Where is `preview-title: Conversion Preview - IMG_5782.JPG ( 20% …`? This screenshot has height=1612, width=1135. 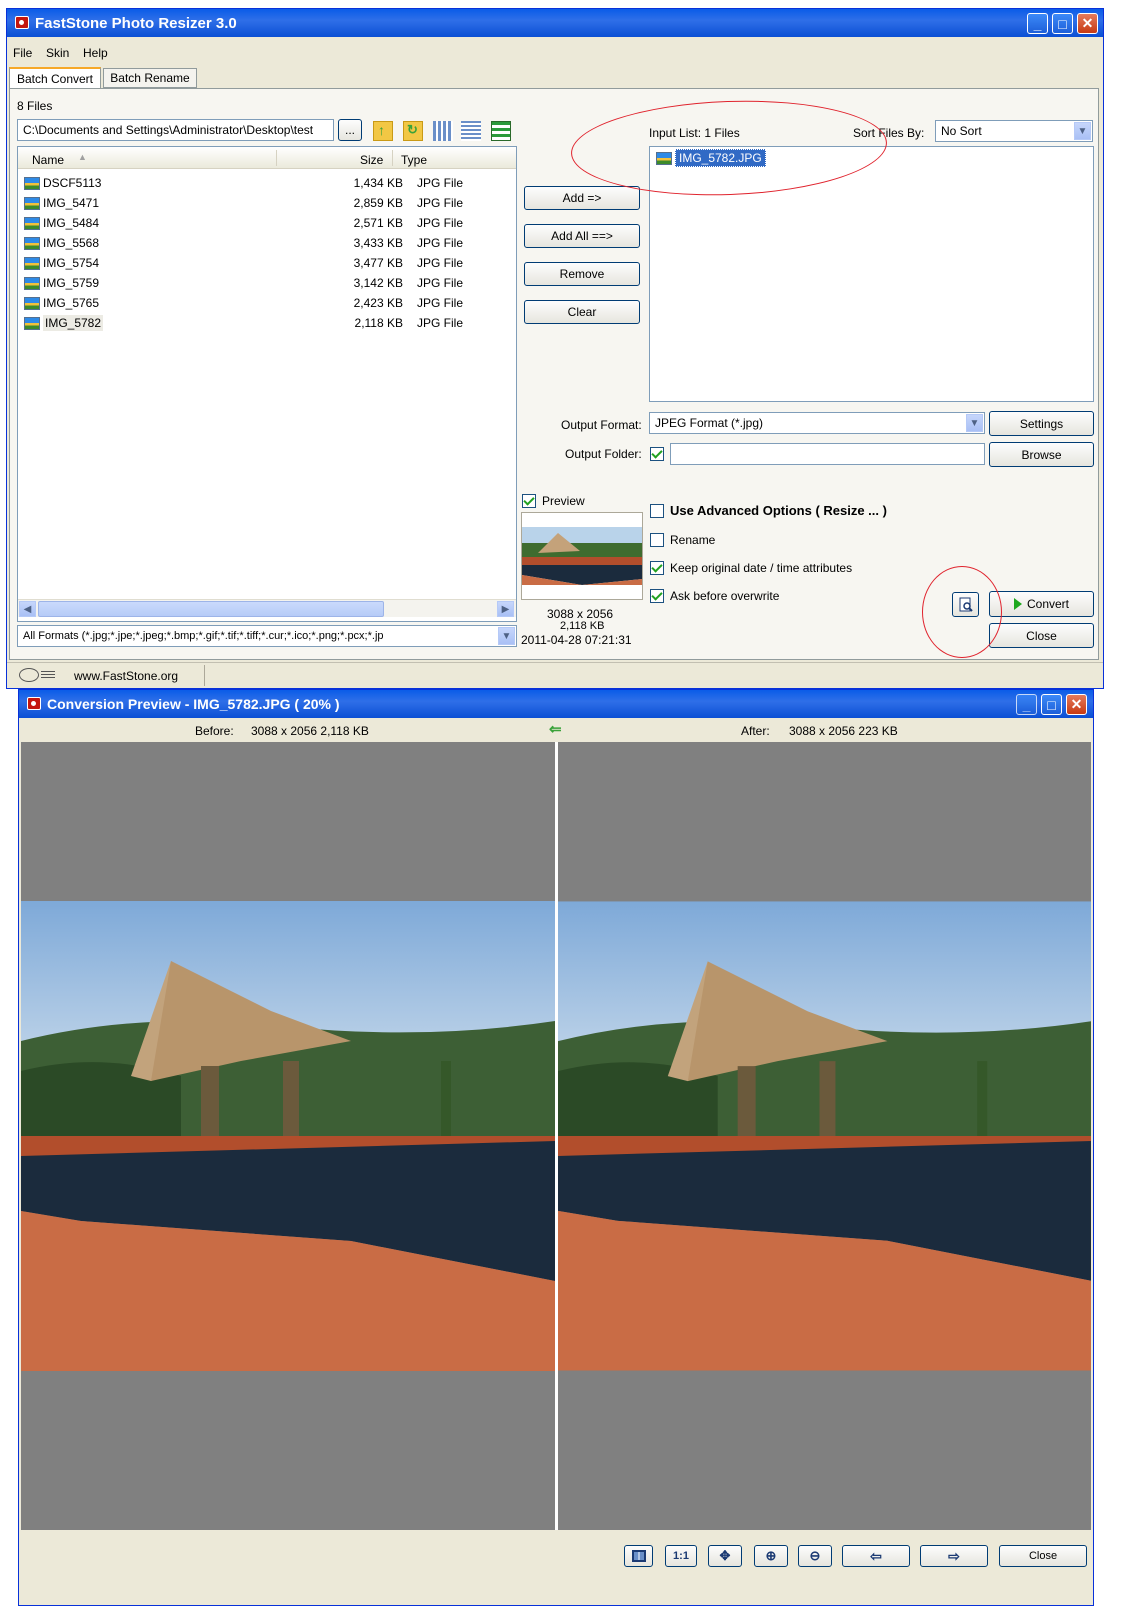 preview-title: Conversion Preview - IMG_5782.JPG ( 20% … is located at coordinates (193, 704).